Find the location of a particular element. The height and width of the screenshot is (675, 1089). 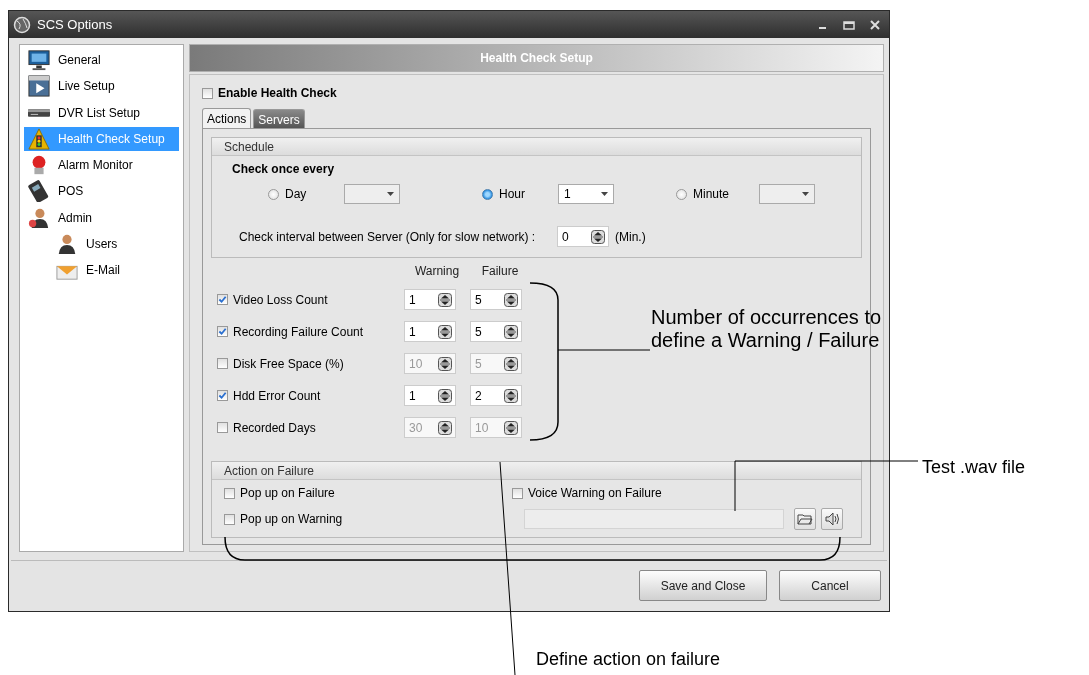

speaker-icon is located at coordinates (832, 519).